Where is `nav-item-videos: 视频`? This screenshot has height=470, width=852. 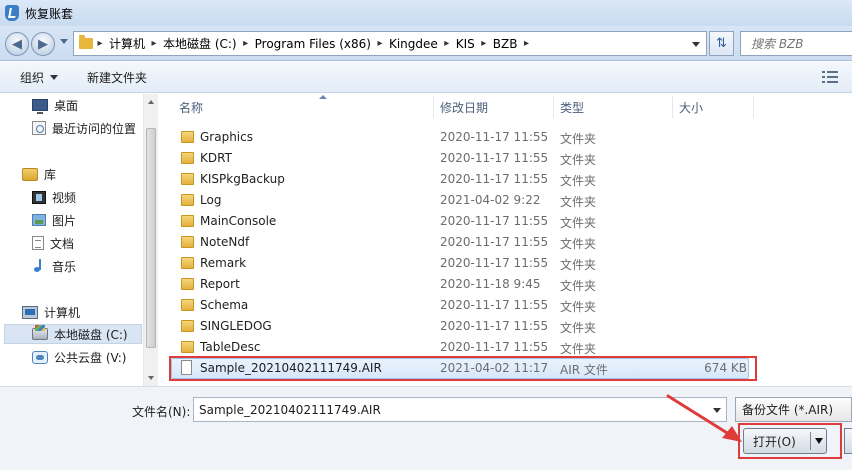 nav-item-videos: 视频 is located at coordinates (54, 197).